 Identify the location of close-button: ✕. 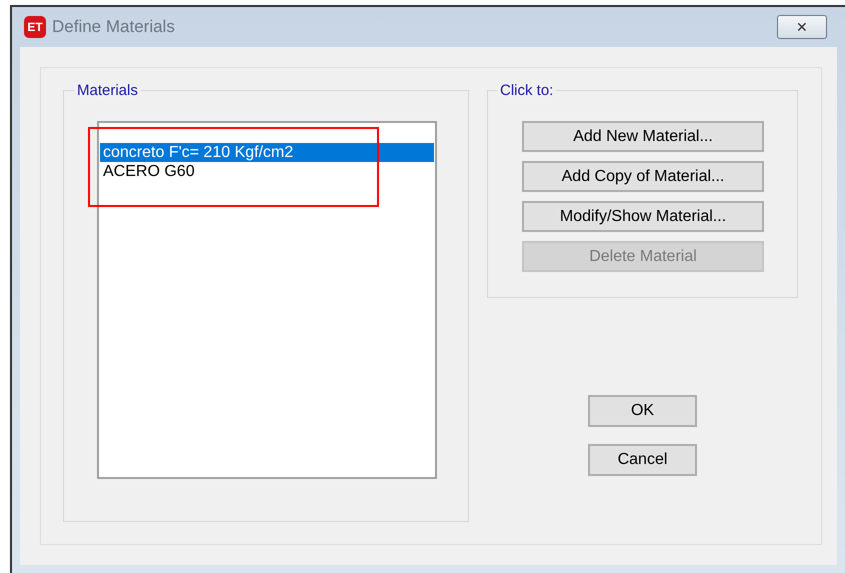
(802, 27).